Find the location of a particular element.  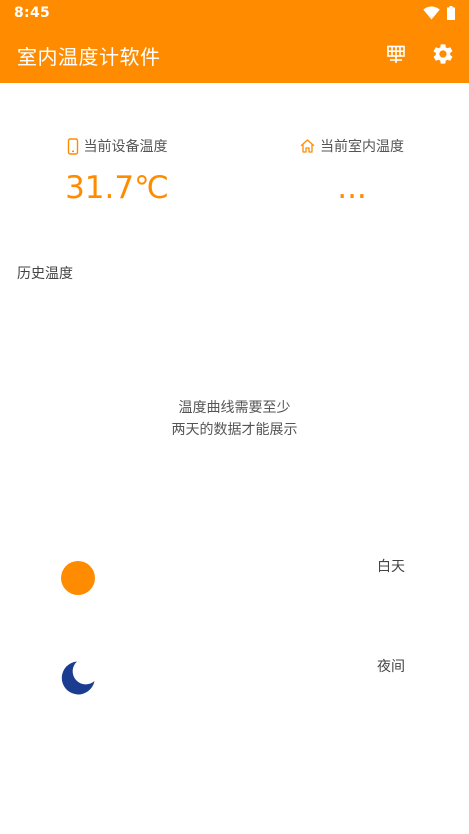

calendar-icon is located at coordinates (396, 54).